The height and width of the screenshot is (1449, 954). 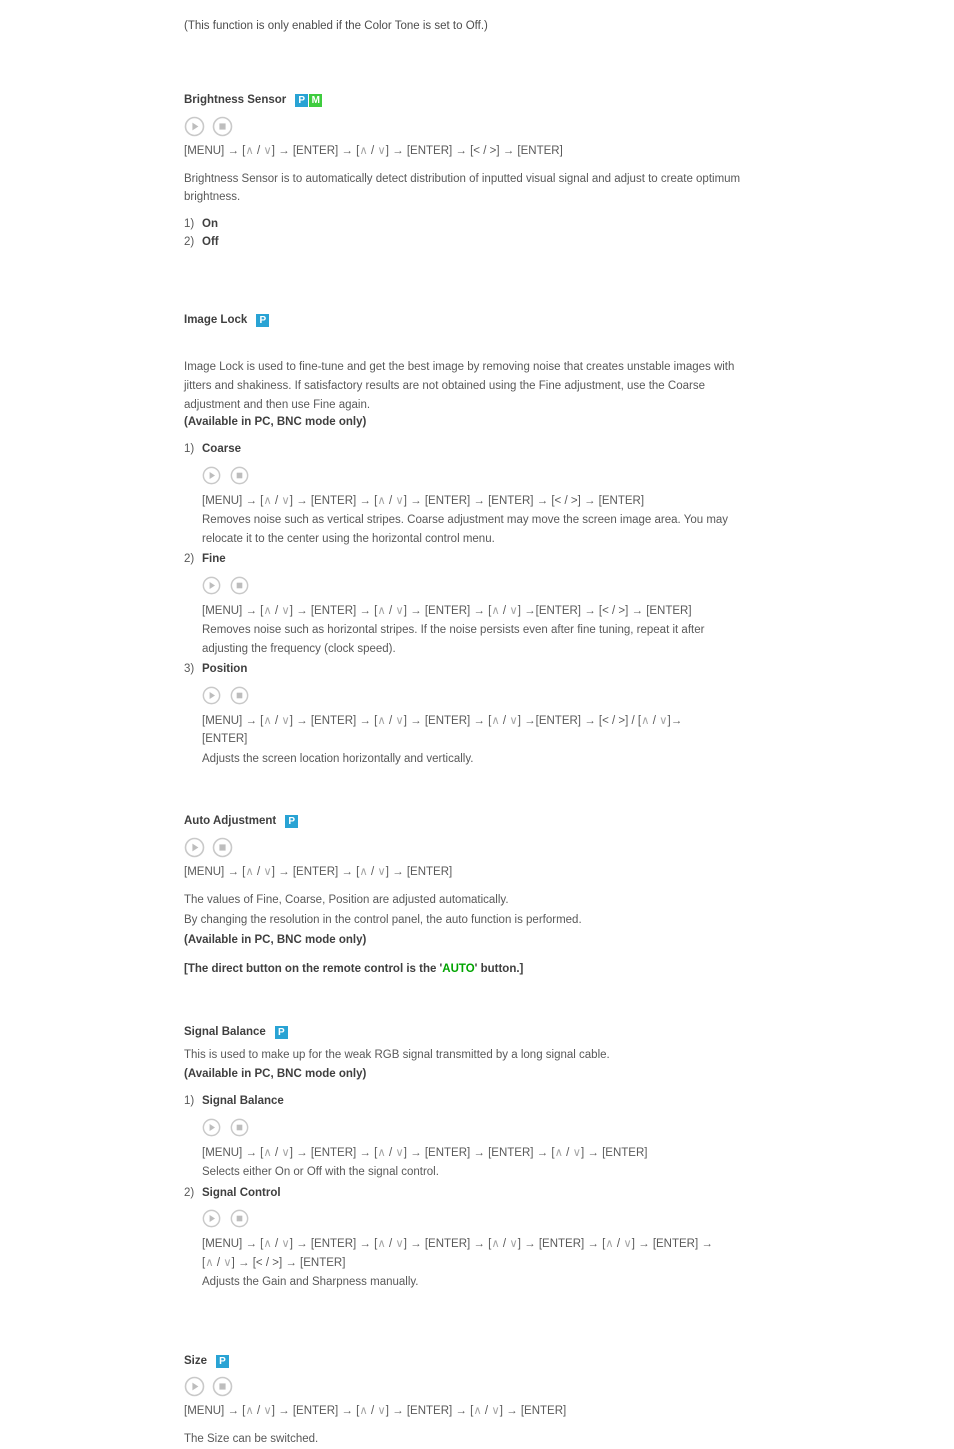 I want to click on section-heading: Brightness Sensor P M, so click(x=464, y=100).